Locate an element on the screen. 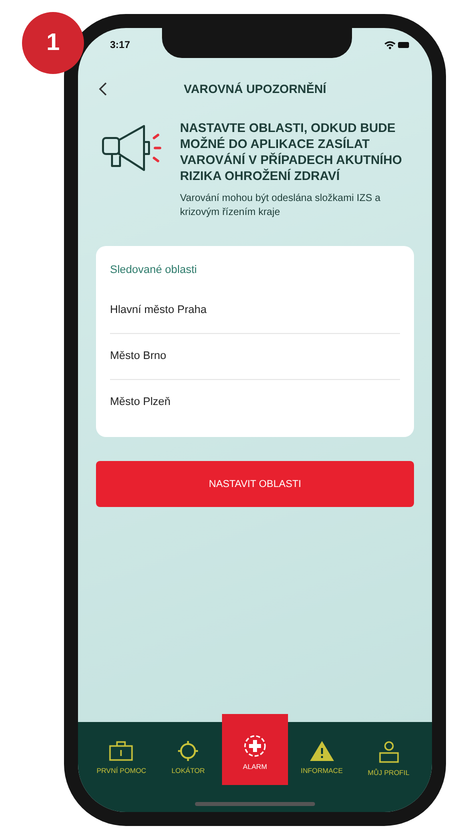 This screenshot has width=465, height=840. person-icon is located at coordinates (388, 752).